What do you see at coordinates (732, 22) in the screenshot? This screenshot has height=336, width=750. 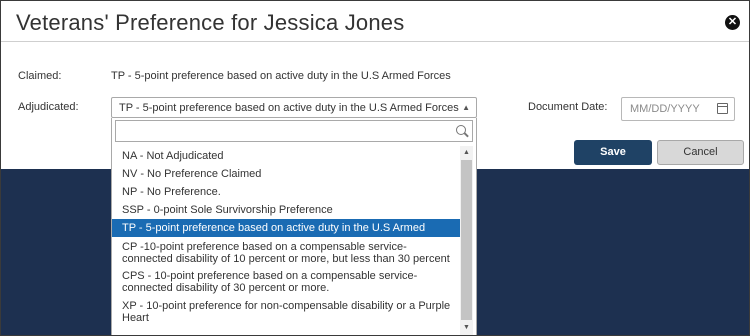 I see `close-icon: ✕` at bounding box center [732, 22].